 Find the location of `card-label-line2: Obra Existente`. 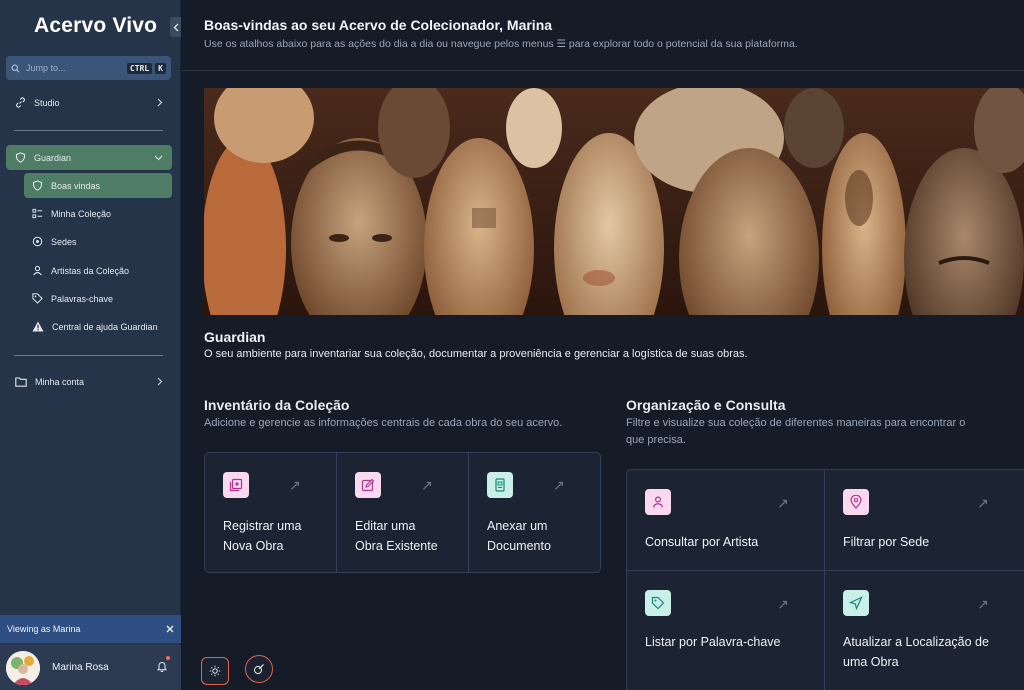

card-label-line2: Obra Existente is located at coordinates (396, 546).